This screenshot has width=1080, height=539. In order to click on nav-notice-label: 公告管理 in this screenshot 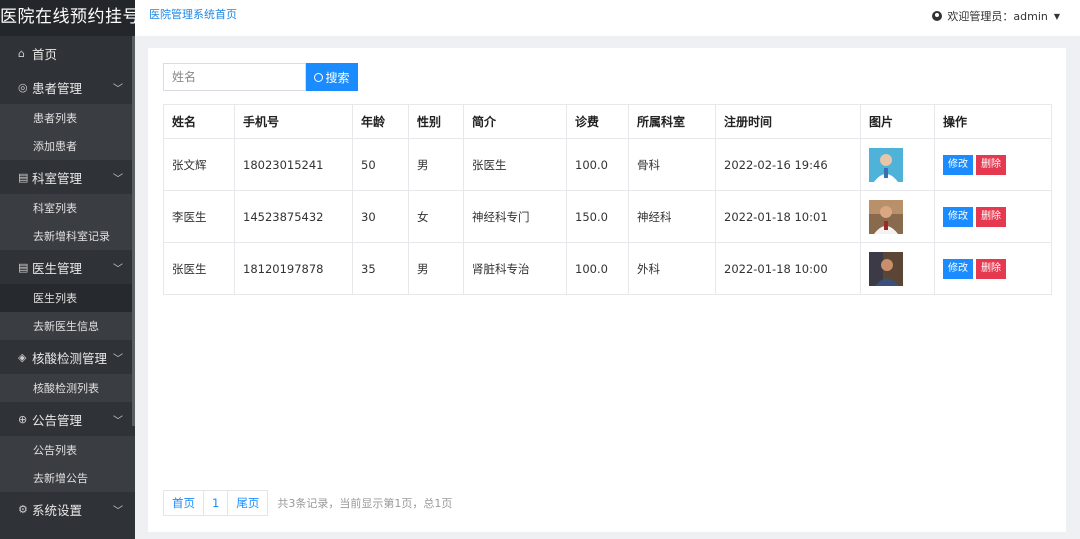, I will do `click(57, 420)`.